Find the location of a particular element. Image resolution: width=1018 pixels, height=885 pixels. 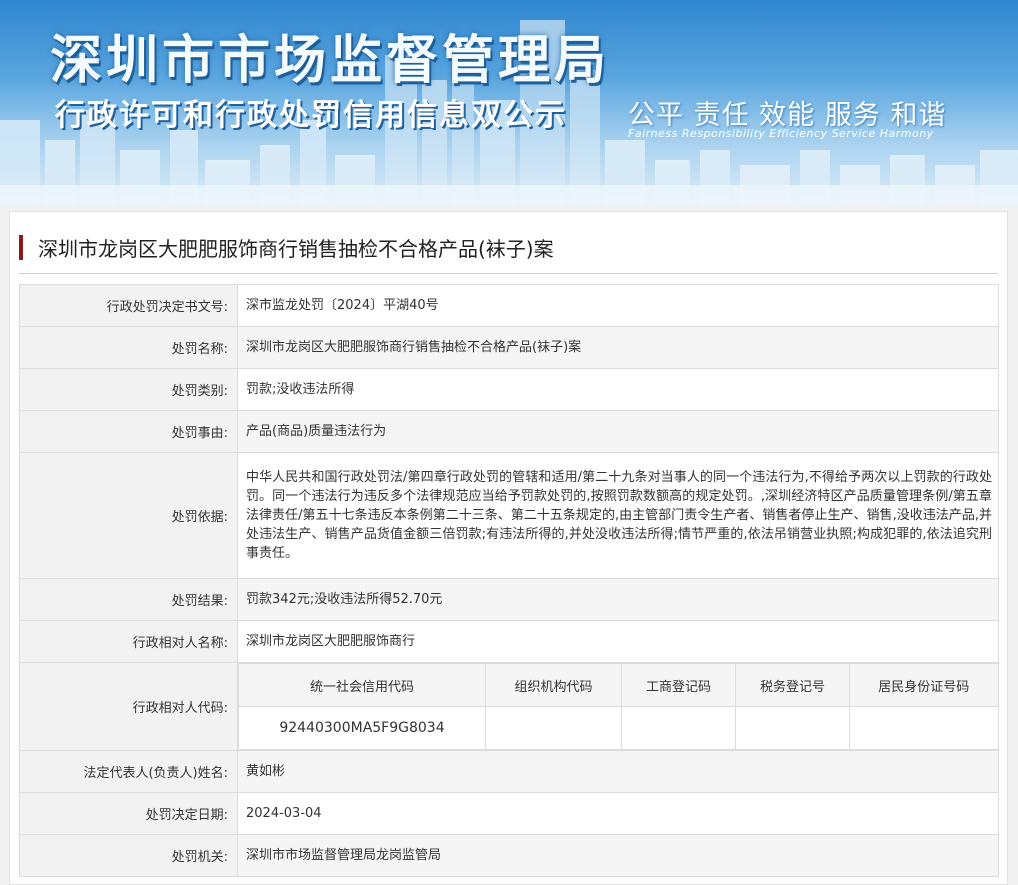

header-business-reg: 工商登记码 is located at coordinates (678, 685).